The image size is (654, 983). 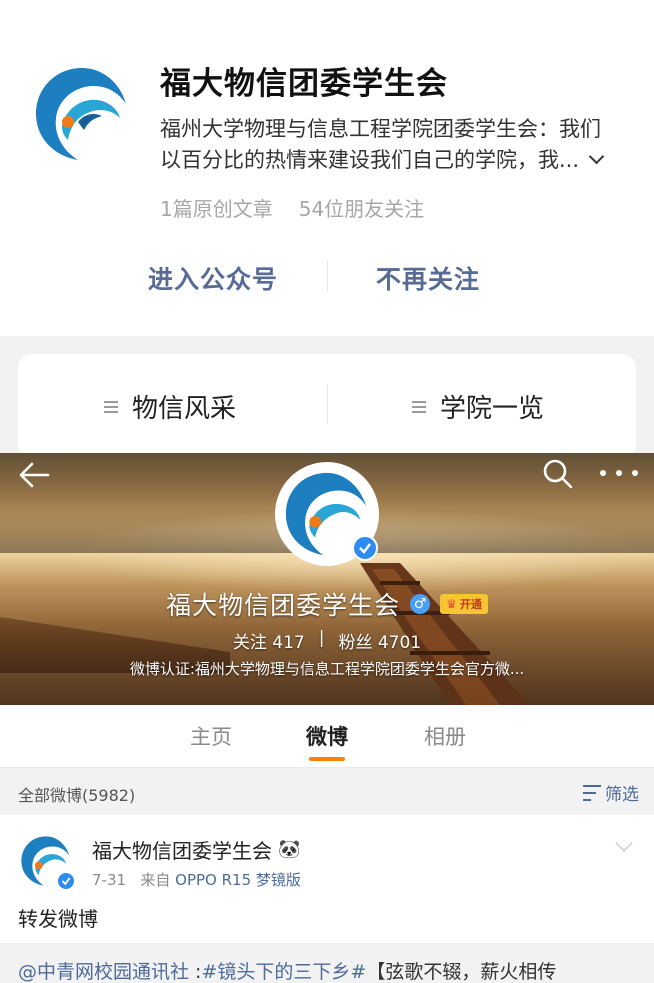 I want to click on more-options-icon, so click(x=619, y=474).